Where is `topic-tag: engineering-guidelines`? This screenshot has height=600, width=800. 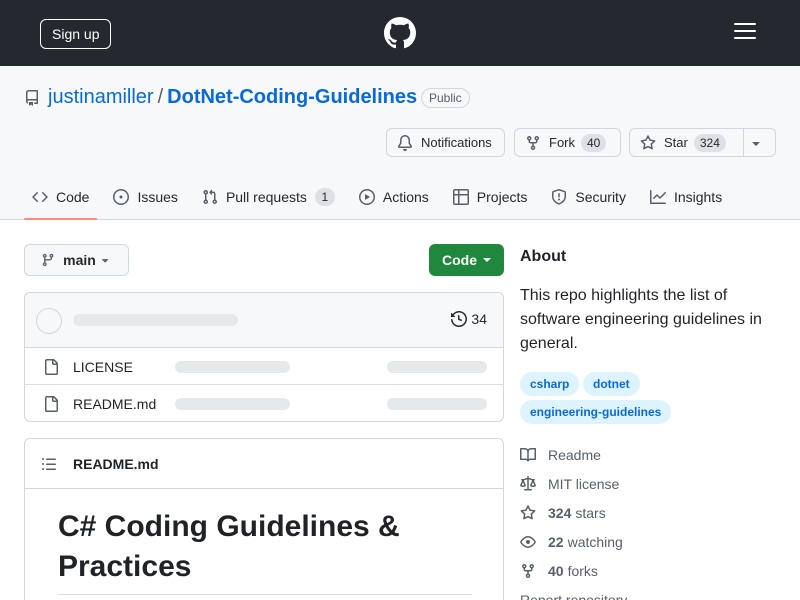
topic-tag: engineering-guidelines is located at coordinates (596, 412).